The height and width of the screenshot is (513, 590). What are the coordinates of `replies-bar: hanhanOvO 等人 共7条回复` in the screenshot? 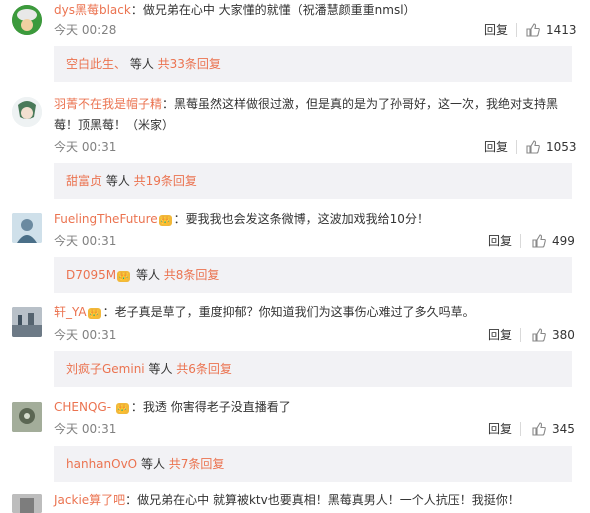 It's located at (313, 464).